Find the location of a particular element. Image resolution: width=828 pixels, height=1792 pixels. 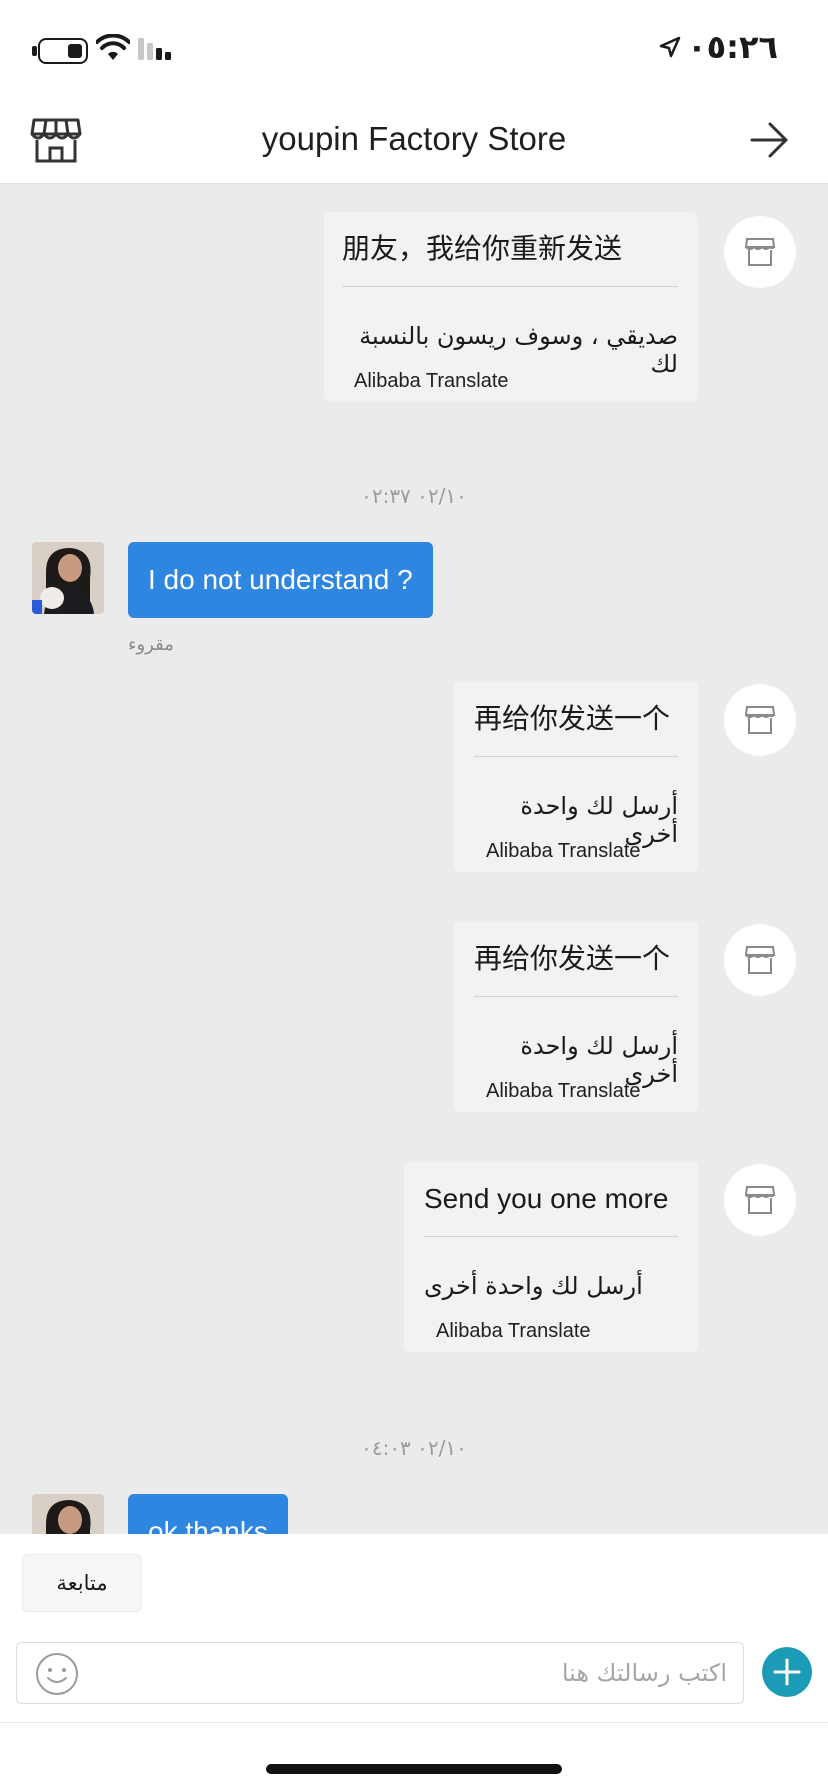

clock-group: ٠٥:٢٦ is located at coordinates (718, 47).